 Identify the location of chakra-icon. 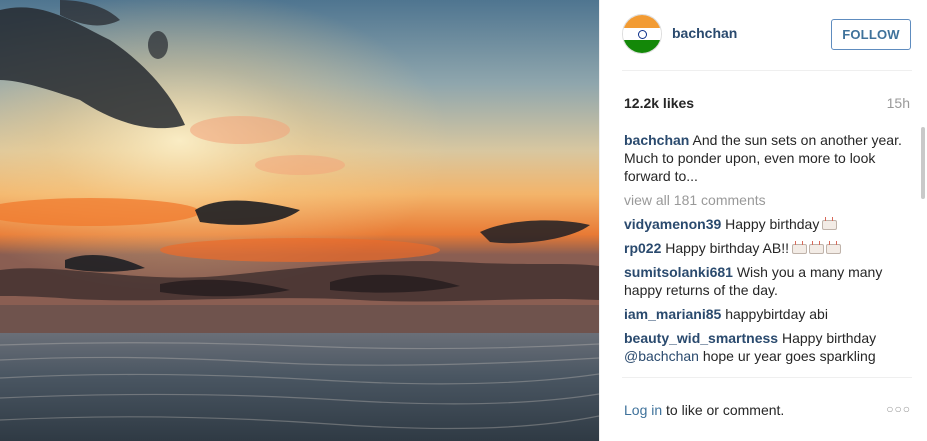
(642, 34).